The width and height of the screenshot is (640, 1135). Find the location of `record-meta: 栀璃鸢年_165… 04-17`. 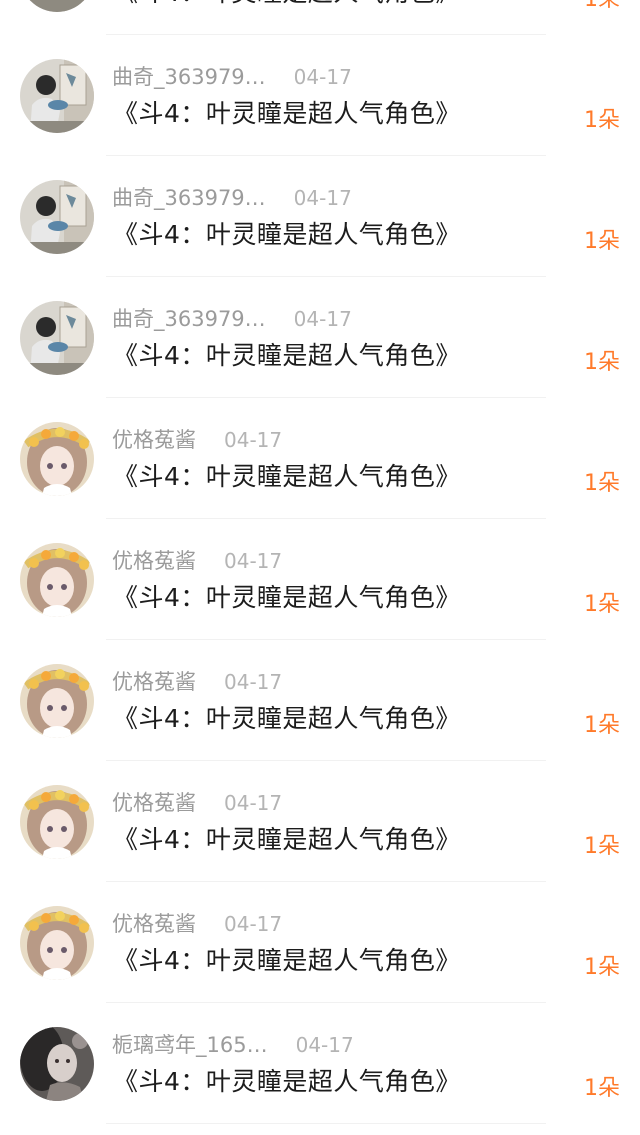

record-meta: 栀璃鸢年_165… 04-17 is located at coordinates (233, 1045).